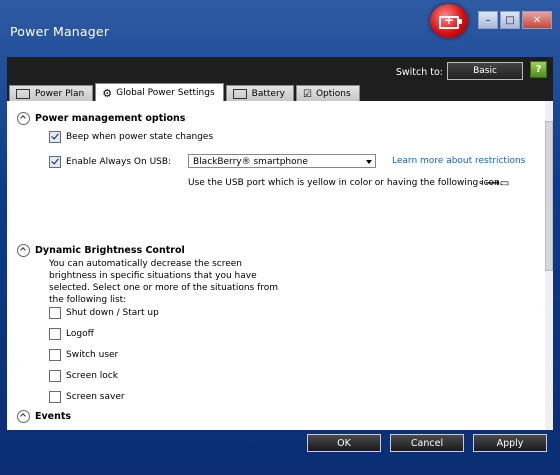 Image resolution: width=560 pixels, height=475 pixels. I want to click on section-title: Events, so click(53, 416).